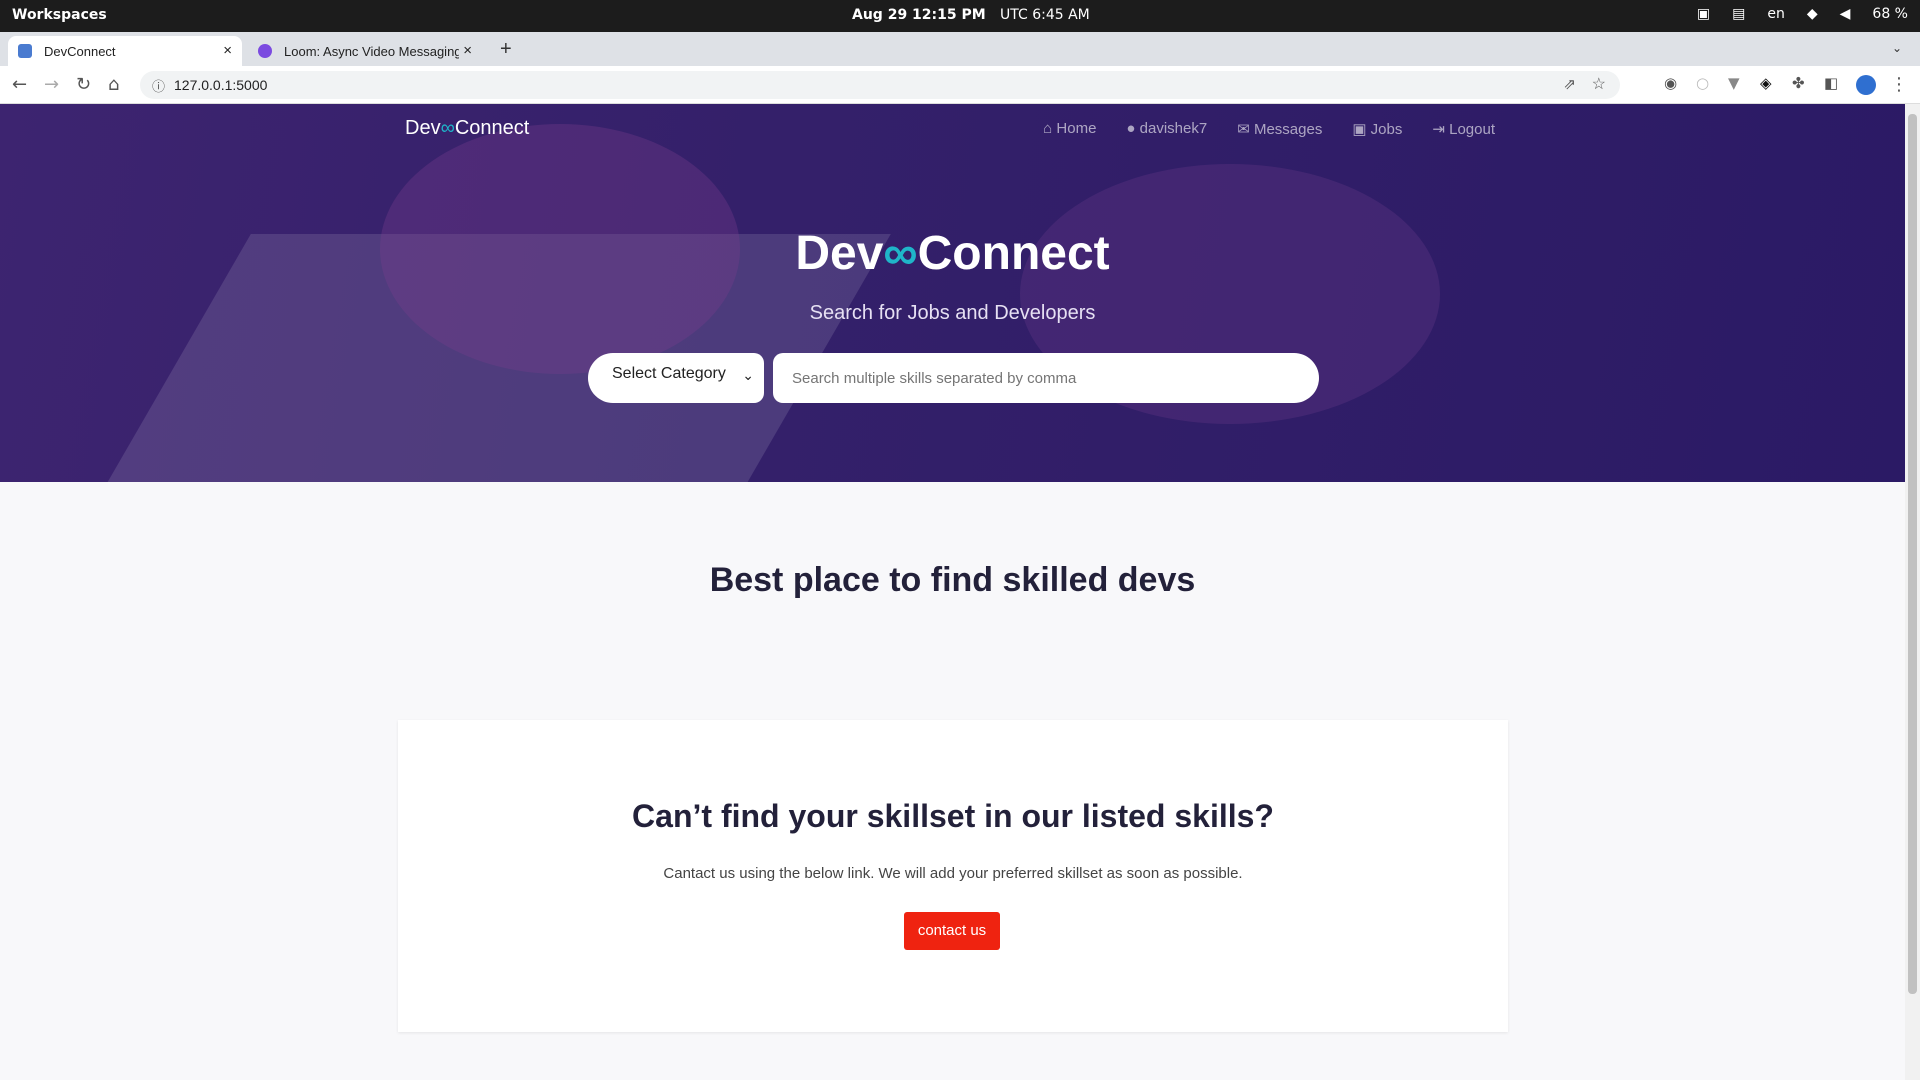 This screenshot has height=1080, width=1920. Describe the element at coordinates (80, 51) in the screenshot. I see `tab-title: DevConnect` at that location.